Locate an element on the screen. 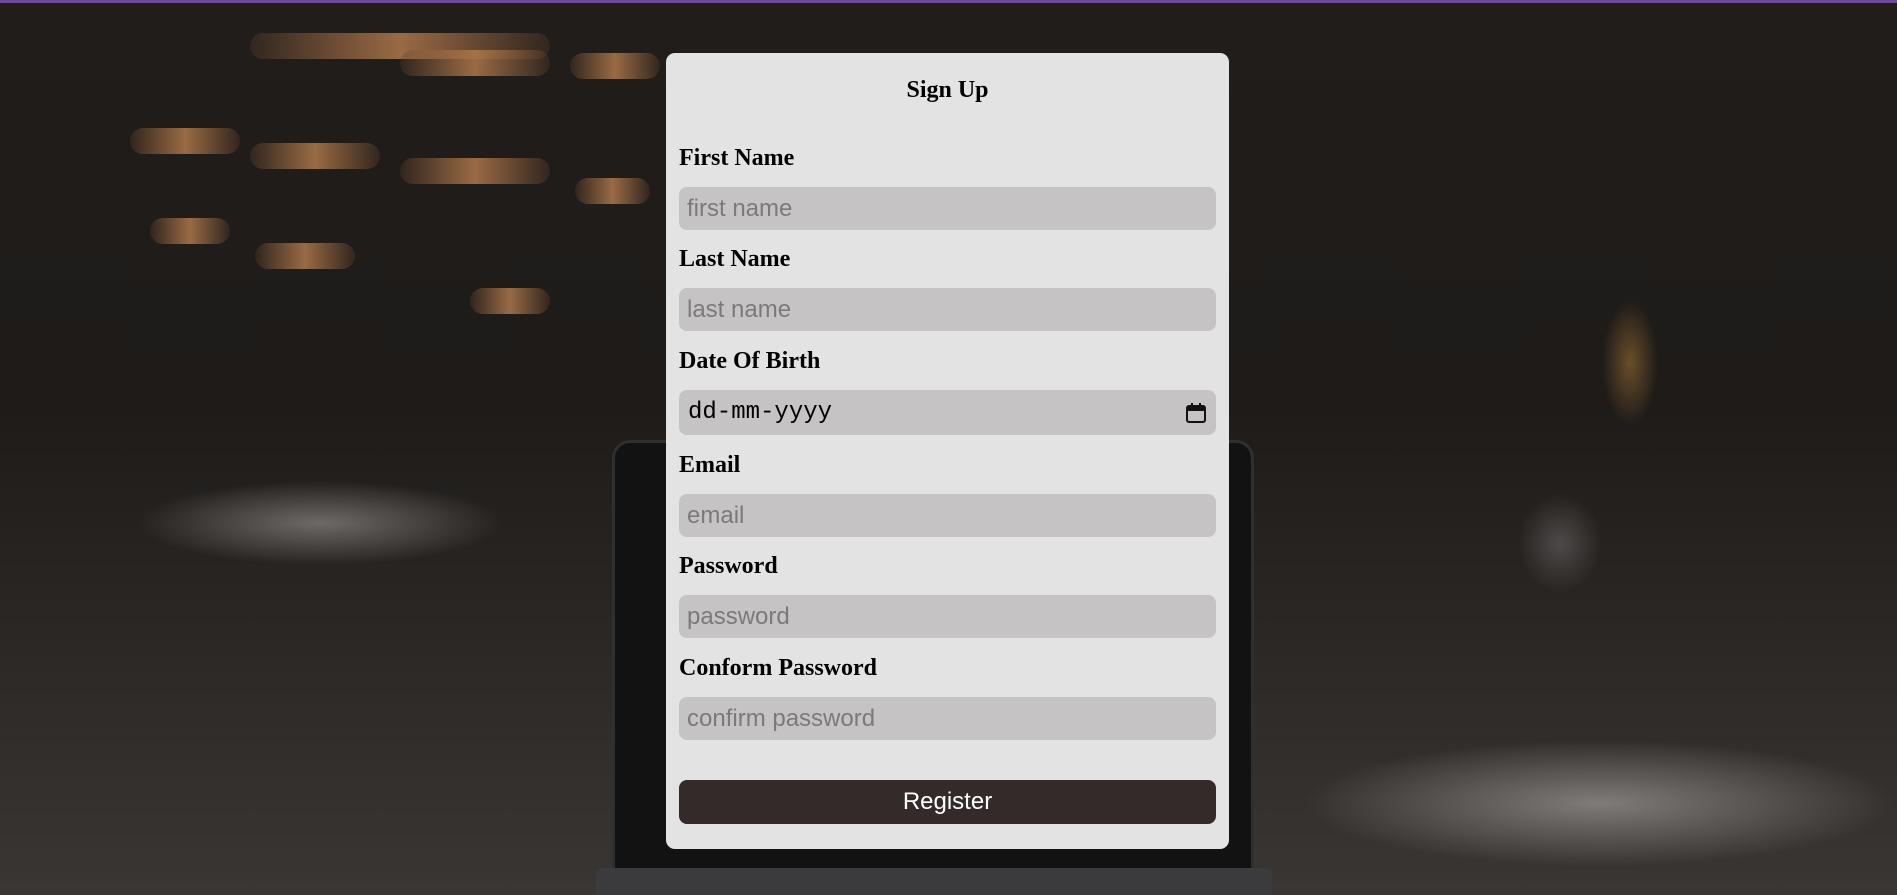  date-of-birth-label: Date Of Birth is located at coordinates (750, 361).